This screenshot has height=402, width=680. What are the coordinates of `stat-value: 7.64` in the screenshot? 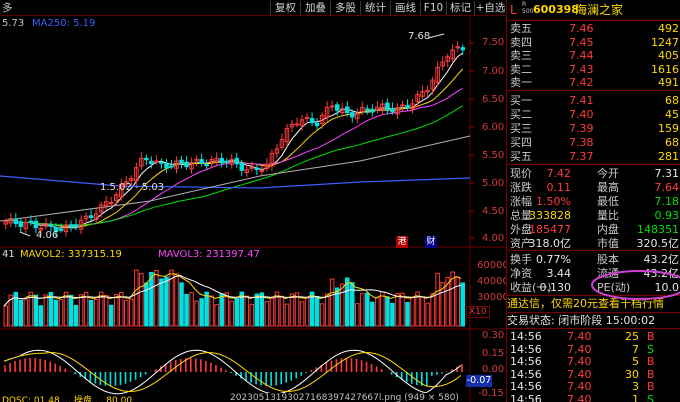 It's located at (667, 187).